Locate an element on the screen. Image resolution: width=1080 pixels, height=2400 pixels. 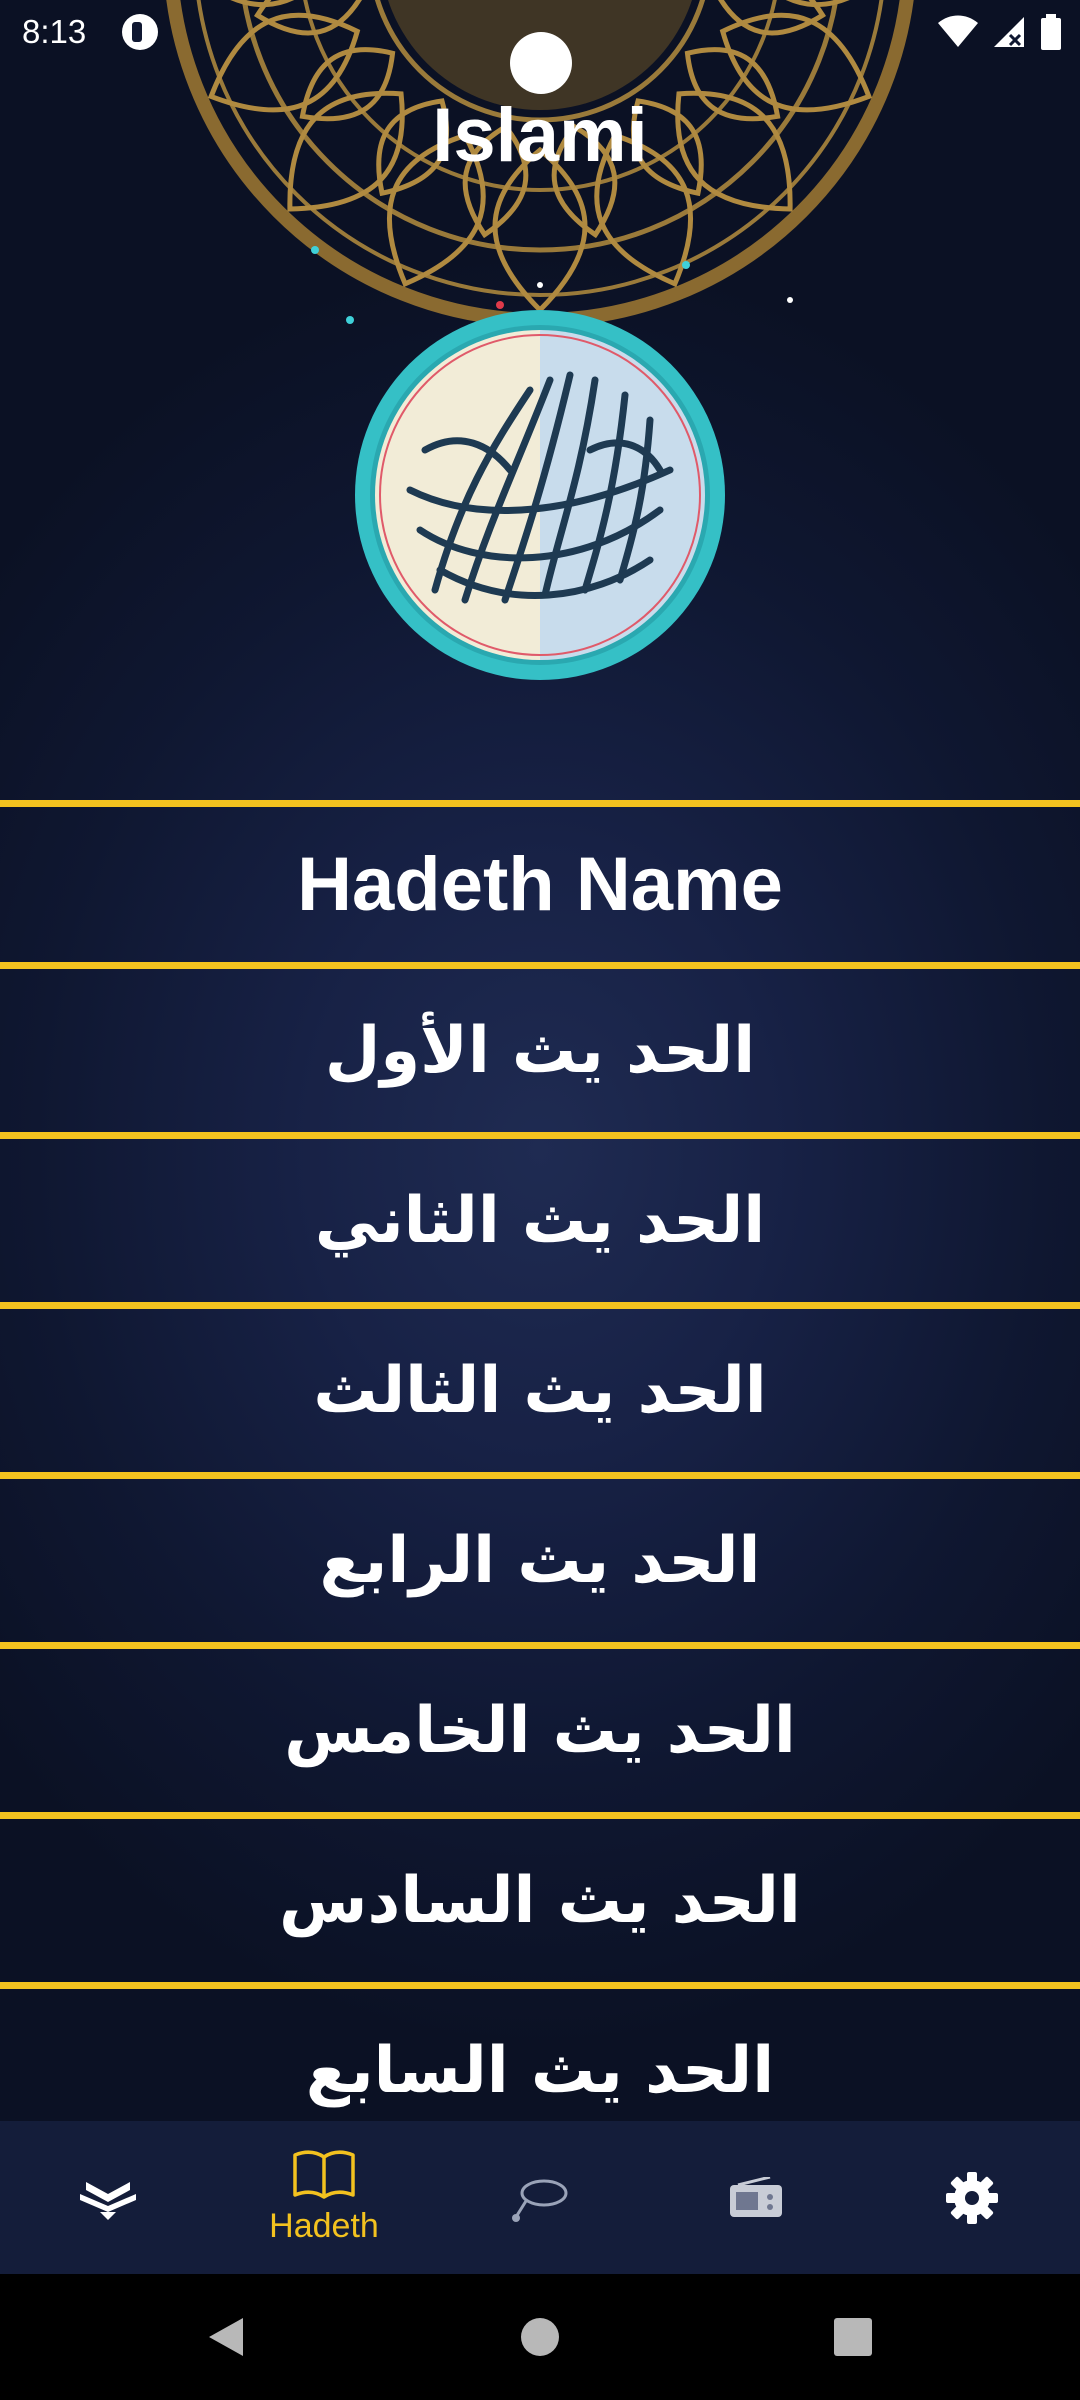
bottom-navigation: Hadeth is located at coordinates (540, 2197).